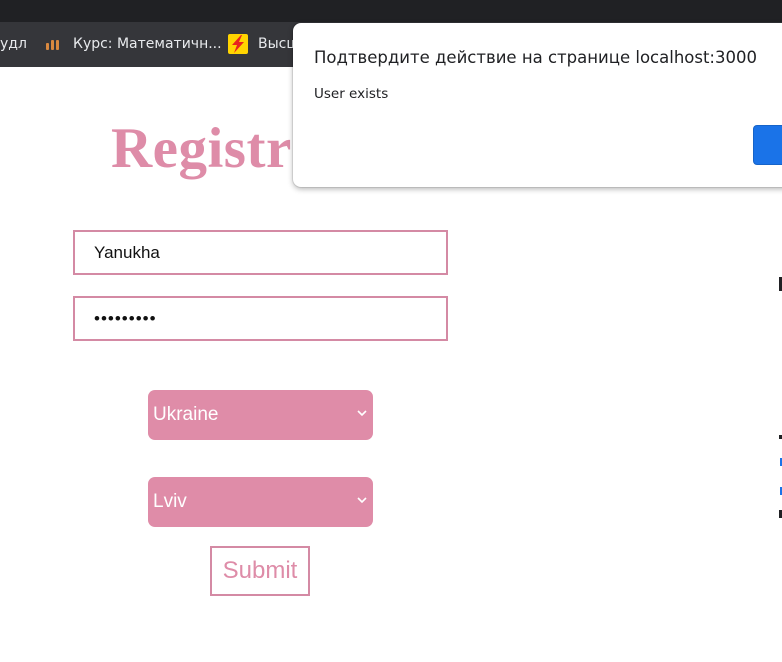 The width and height of the screenshot is (782, 662). I want to click on bookmark-item-vyssh: Высш, so click(263, 44).